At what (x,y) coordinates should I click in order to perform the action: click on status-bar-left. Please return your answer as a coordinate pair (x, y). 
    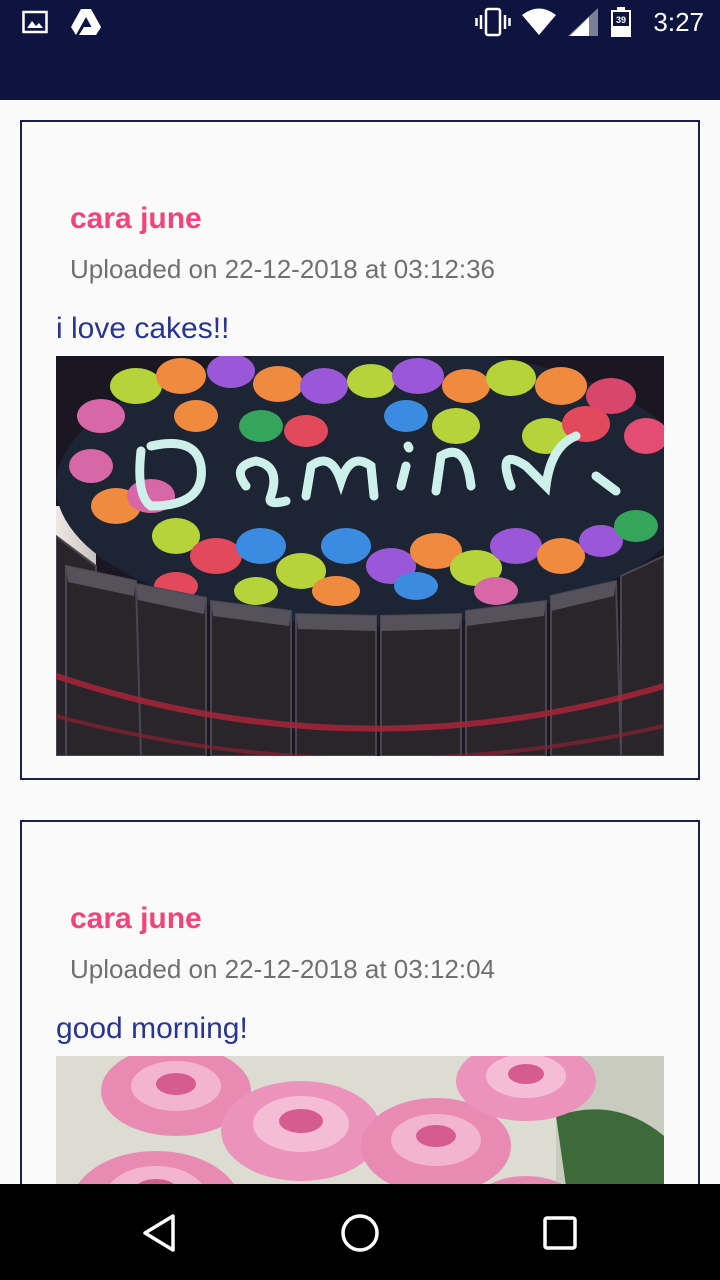
    Looking at the image, I should click on (62, 22).